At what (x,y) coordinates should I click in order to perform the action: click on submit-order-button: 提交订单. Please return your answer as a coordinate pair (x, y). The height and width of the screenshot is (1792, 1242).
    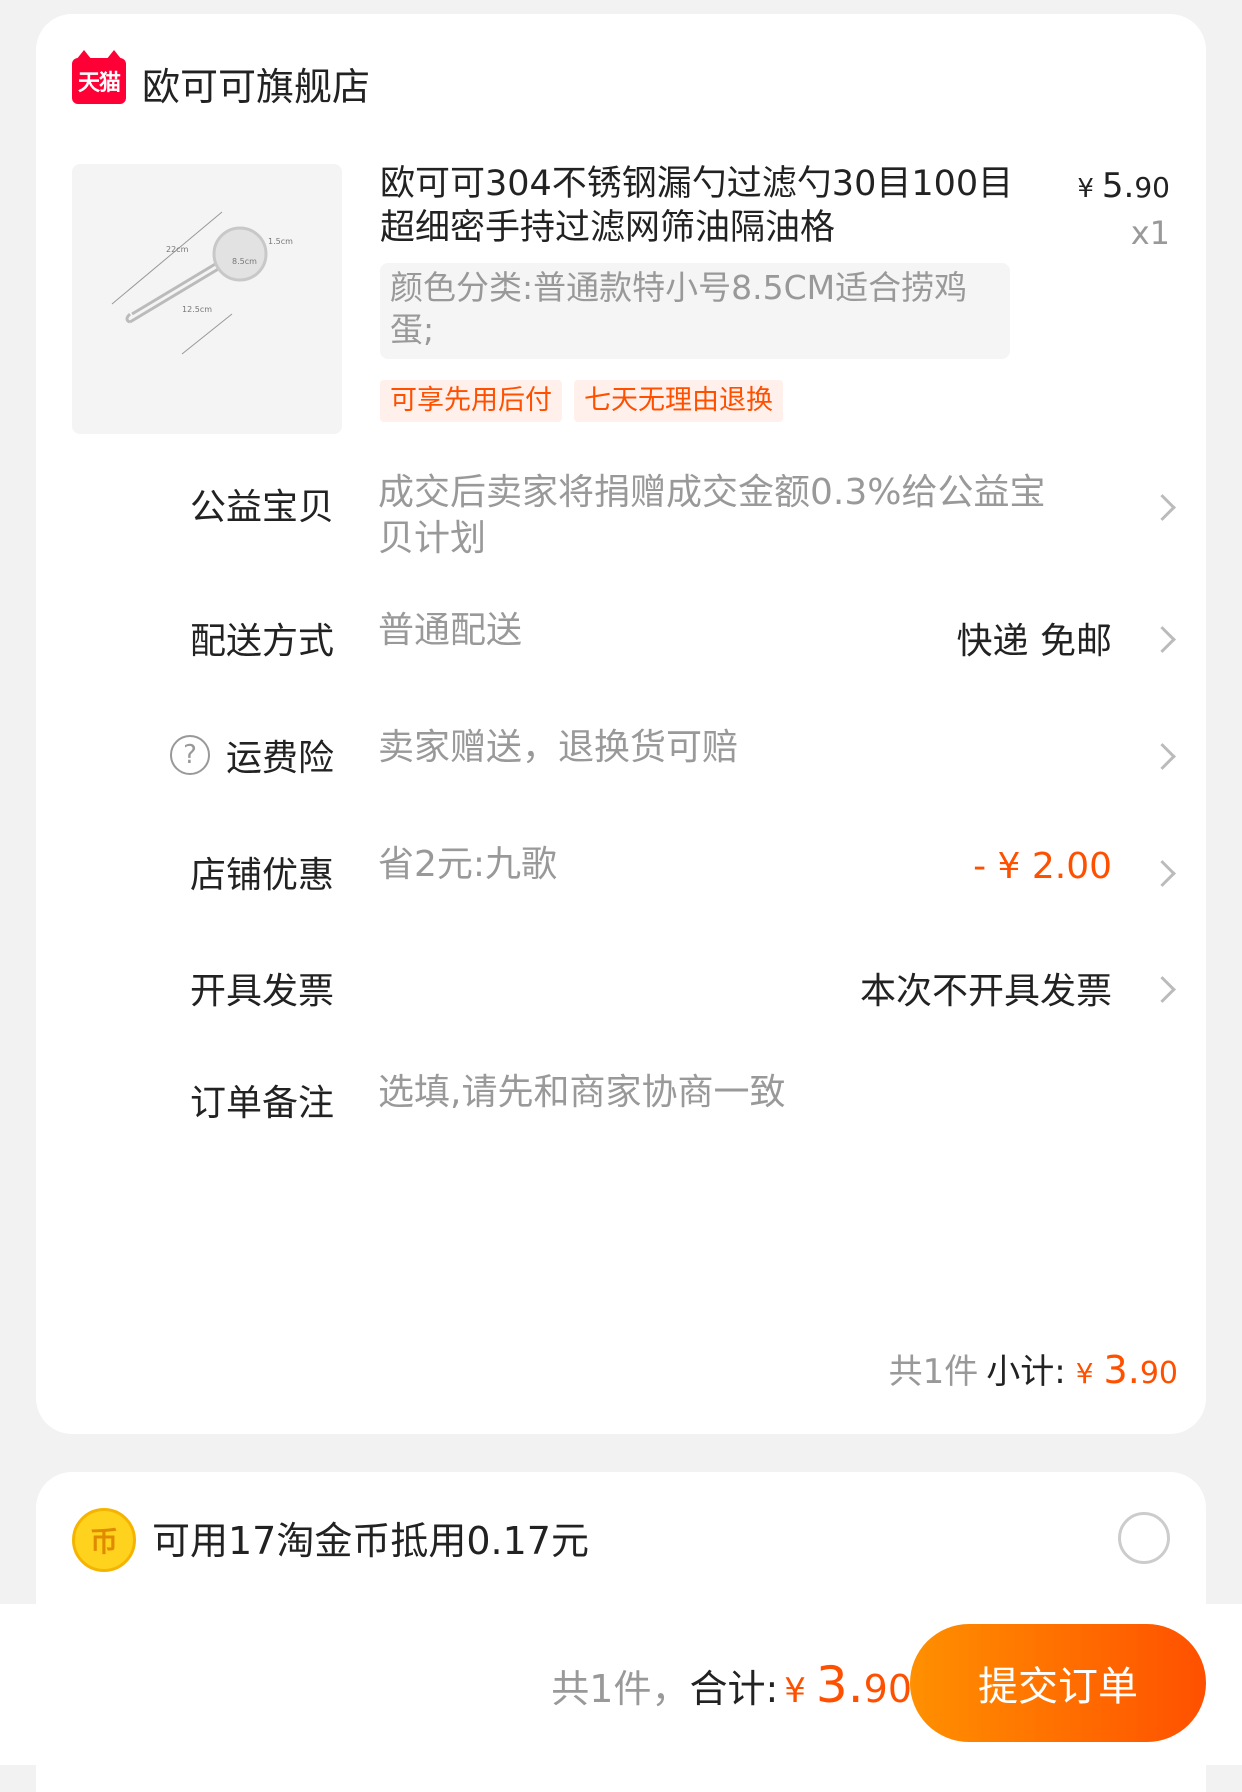
    Looking at the image, I should click on (1058, 1683).